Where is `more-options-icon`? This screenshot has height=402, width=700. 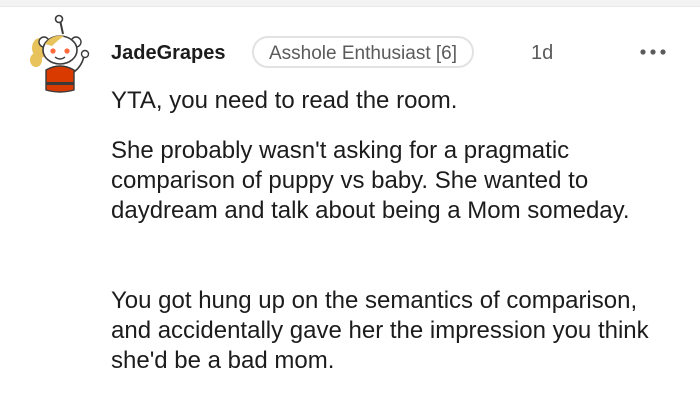
more-options-icon is located at coordinates (653, 52).